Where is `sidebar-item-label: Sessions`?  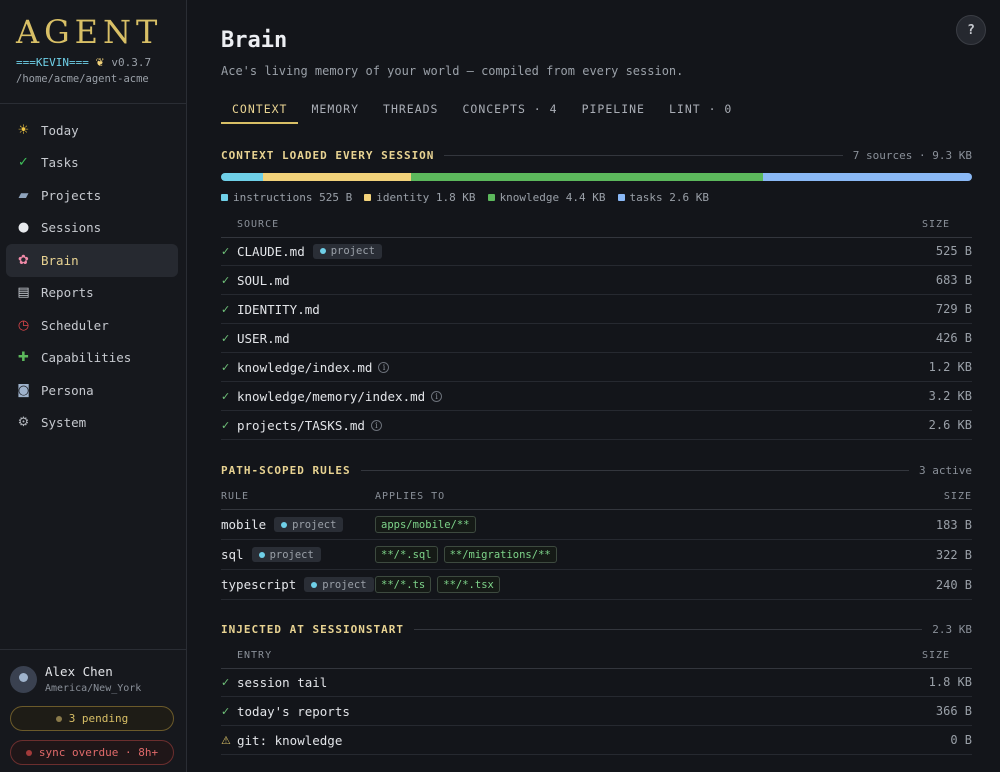 sidebar-item-label: Sessions is located at coordinates (71, 228).